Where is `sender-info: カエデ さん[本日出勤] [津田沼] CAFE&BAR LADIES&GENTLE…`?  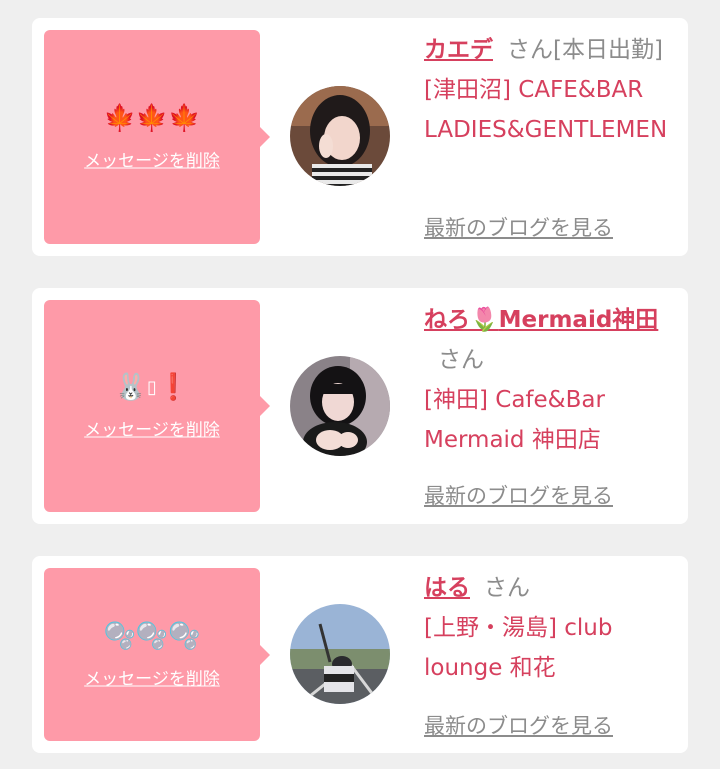 sender-info: カエデ さん[本日出勤] [津田沼] CAFE&BAR LADIES&GENTLE… is located at coordinates (553, 90).